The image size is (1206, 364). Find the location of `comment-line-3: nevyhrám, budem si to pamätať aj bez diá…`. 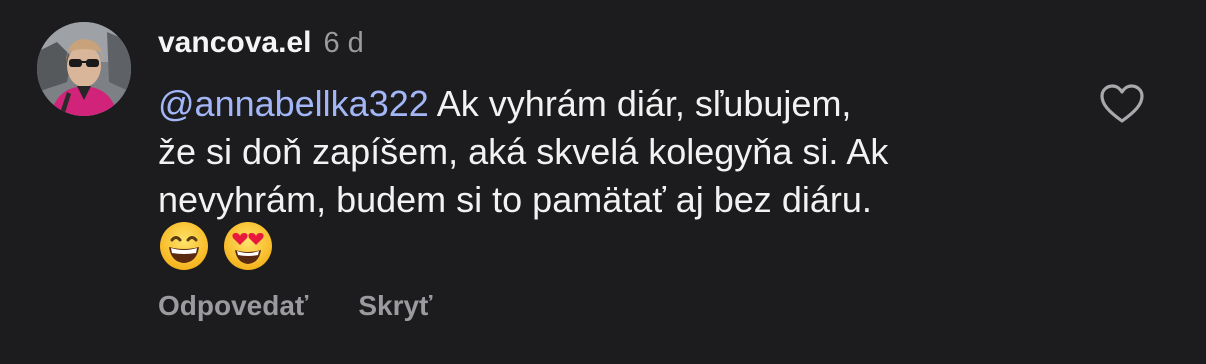

comment-line-3: nevyhrám, budem si to pamätať aj bez diá… is located at coordinates (515, 199).